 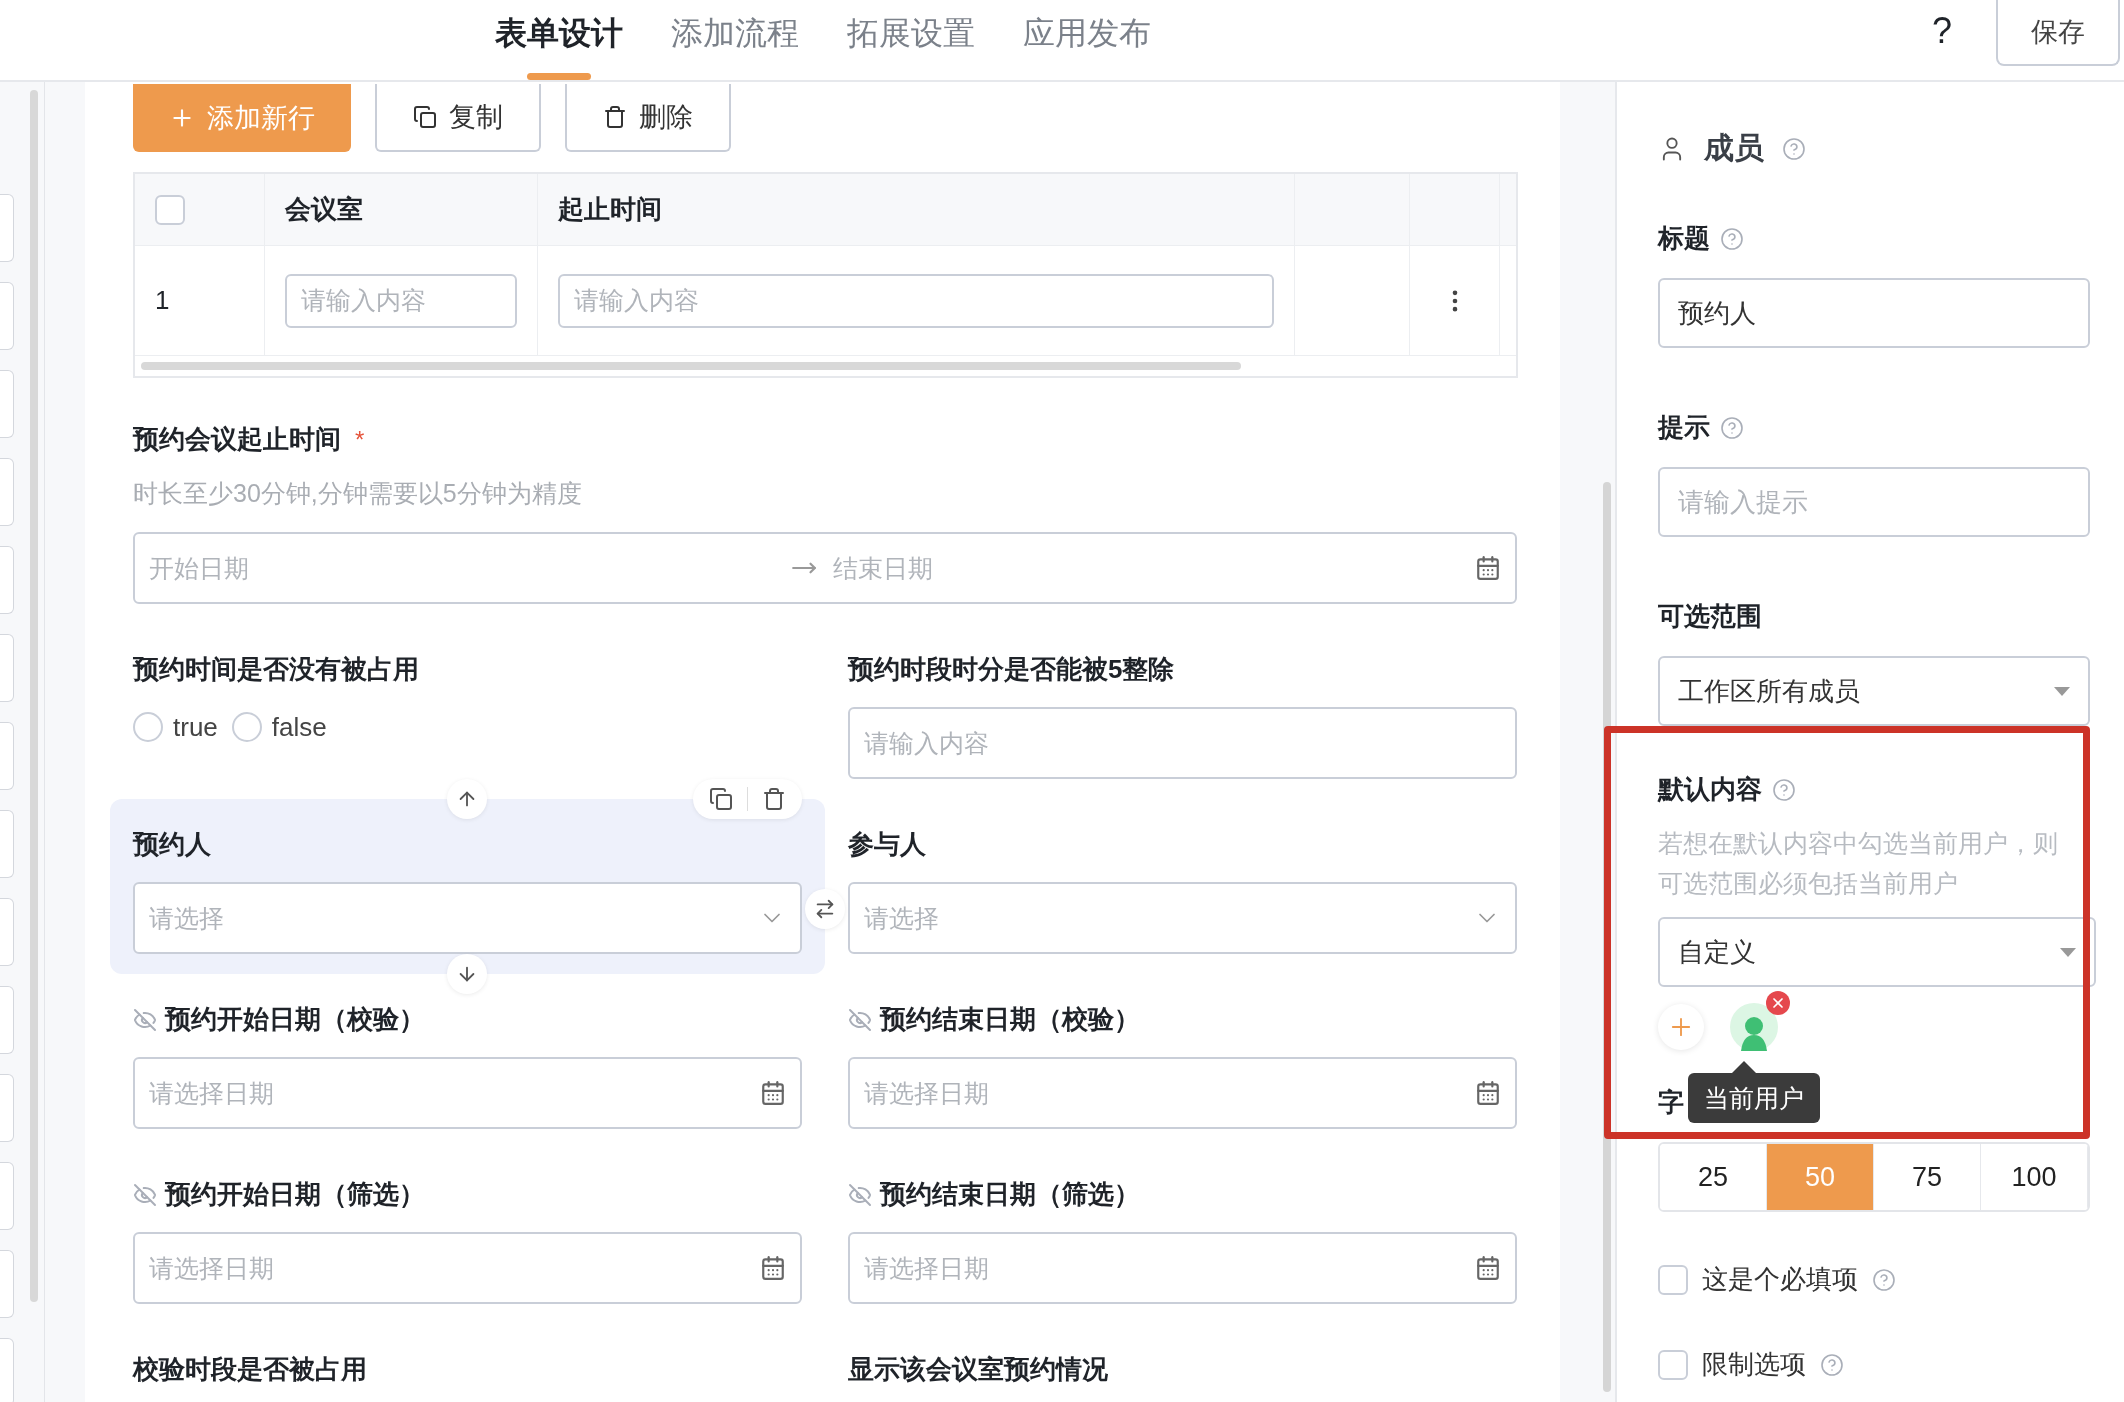 I want to click on field-label: 预约结束日期（校验）, so click(x=1010, y=1019).